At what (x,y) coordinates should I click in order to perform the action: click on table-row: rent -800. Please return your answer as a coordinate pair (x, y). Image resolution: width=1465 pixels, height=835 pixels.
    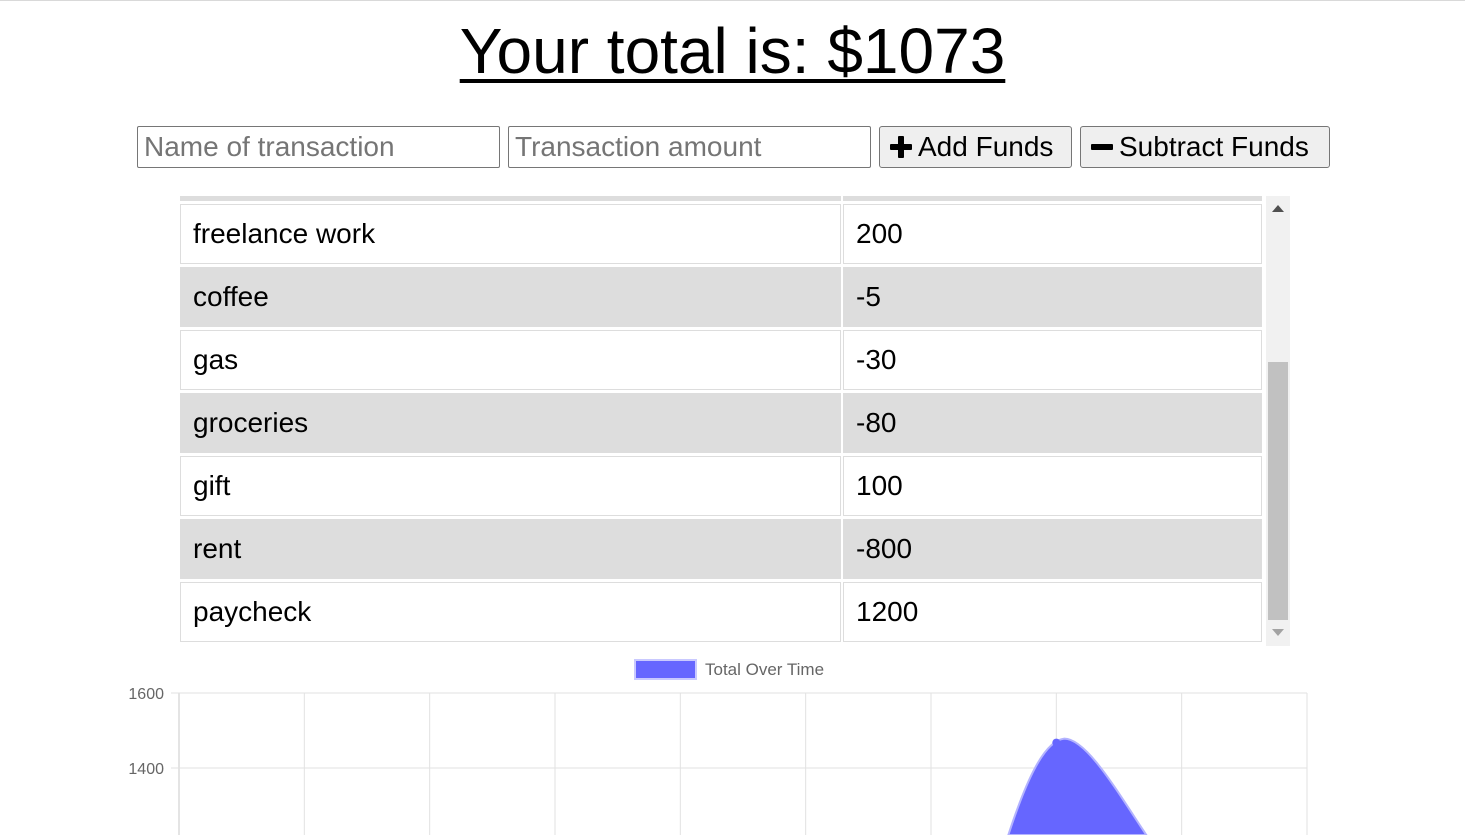
    Looking at the image, I should click on (721, 549).